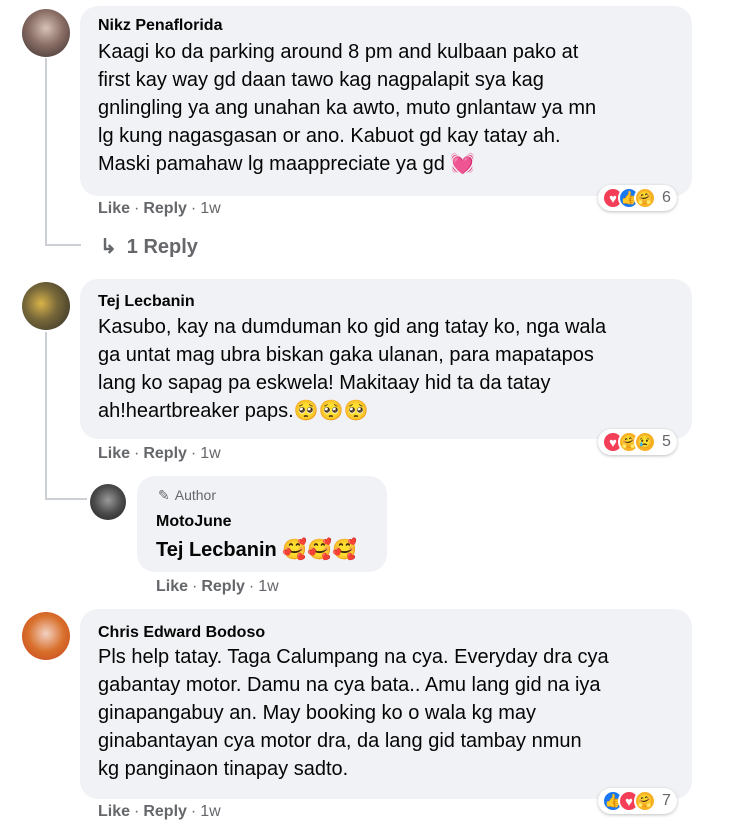 The width and height of the screenshot is (750, 834). Describe the element at coordinates (666, 197) in the screenshot. I see `reaction-count: 6` at that location.